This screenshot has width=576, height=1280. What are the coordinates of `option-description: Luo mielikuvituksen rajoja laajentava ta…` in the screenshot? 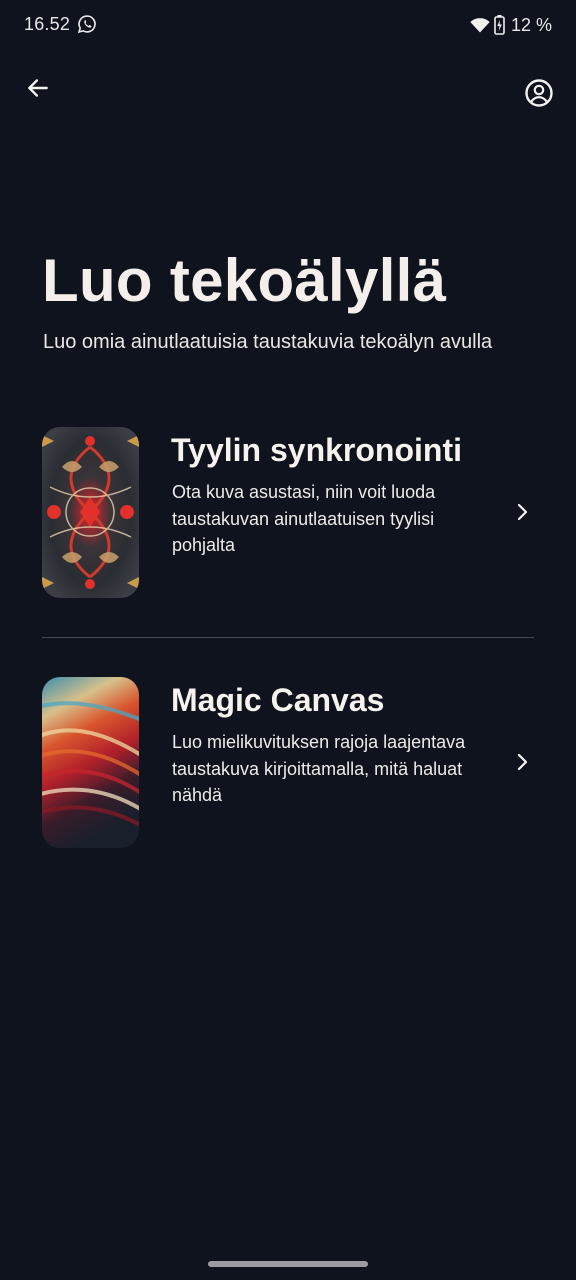 It's located at (319, 768).